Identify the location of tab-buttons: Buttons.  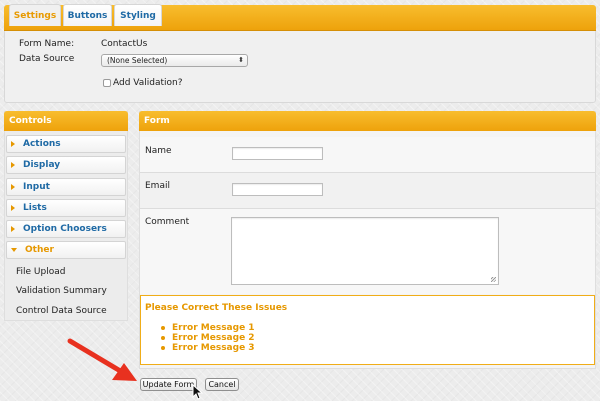
(87, 15).